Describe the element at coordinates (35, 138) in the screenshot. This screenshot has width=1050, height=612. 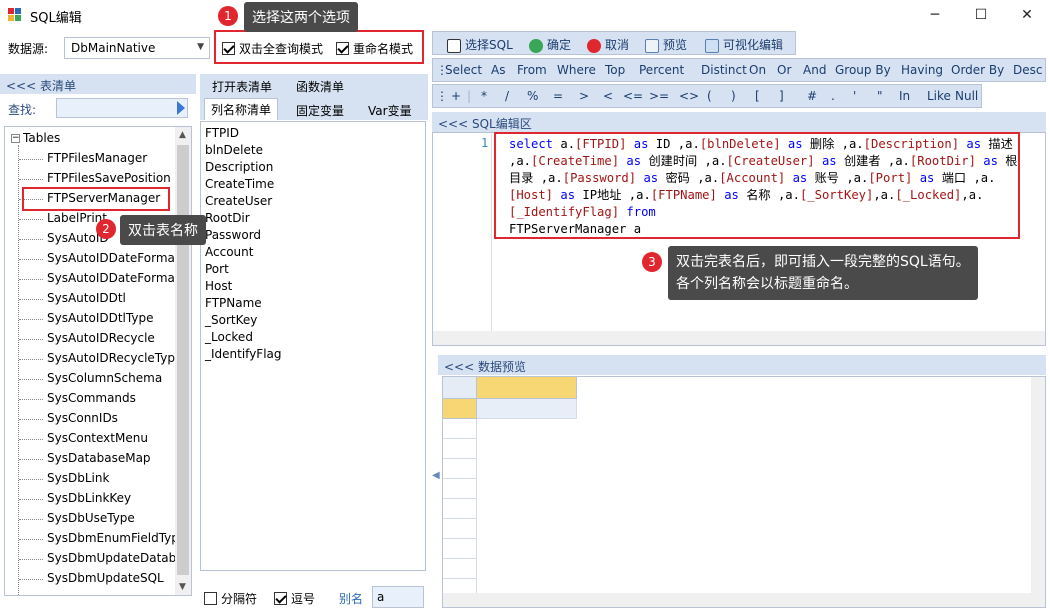
I see `tree-root: − Tables` at that location.